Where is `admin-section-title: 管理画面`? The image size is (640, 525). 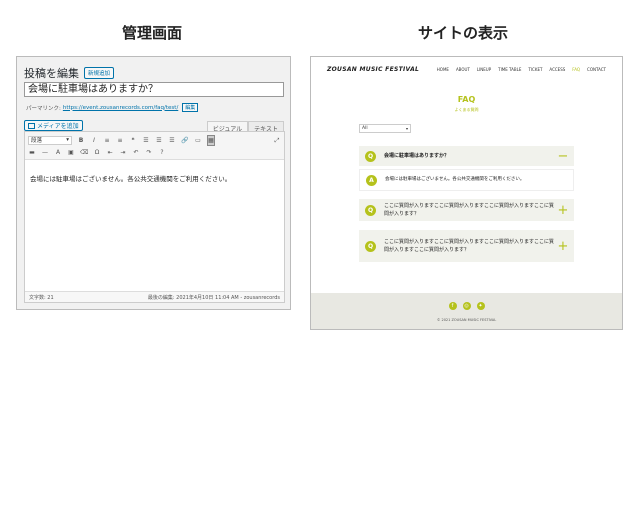 admin-section-title: 管理画面 is located at coordinates (152, 33).